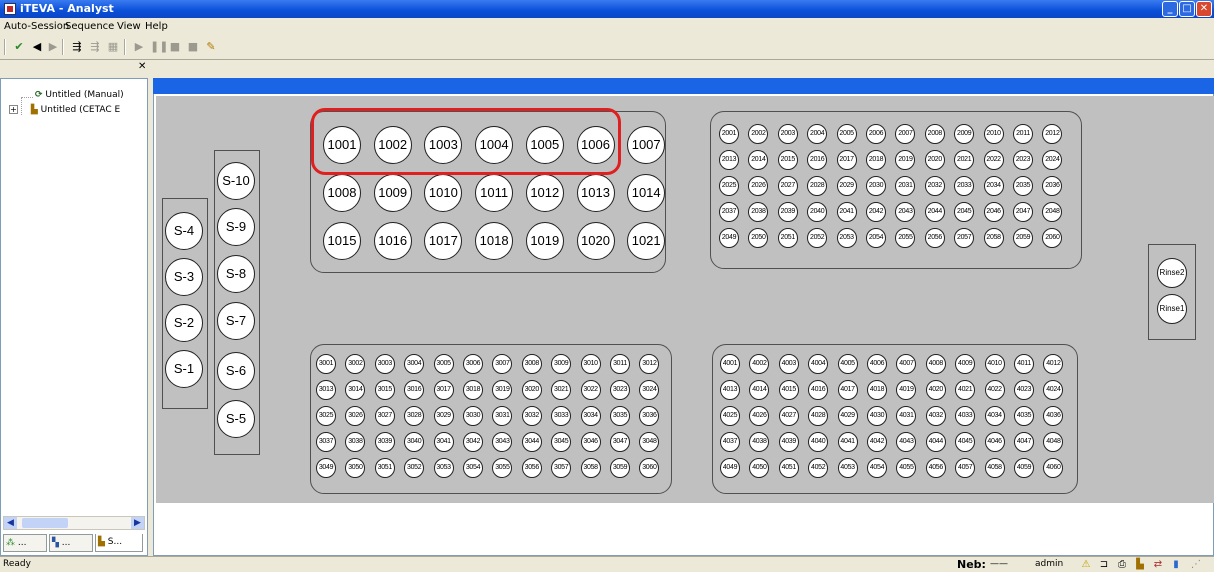 This screenshot has width=1214, height=572. What do you see at coordinates (342, 145) in the screenshot?
I see `sample-vial: 1001` at bounding box center [342, 145].